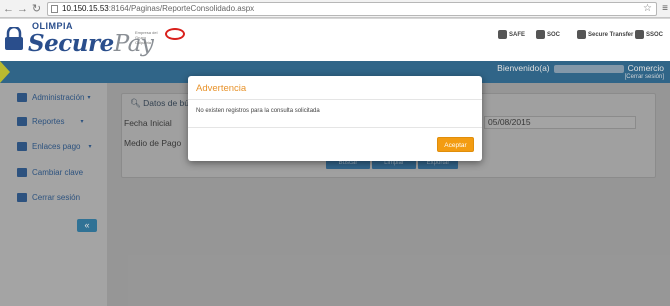  What do you see at coordinates (655, 34) in the screenshot?
I see `cert-label: SSOC` at bounding box center [655, 34].